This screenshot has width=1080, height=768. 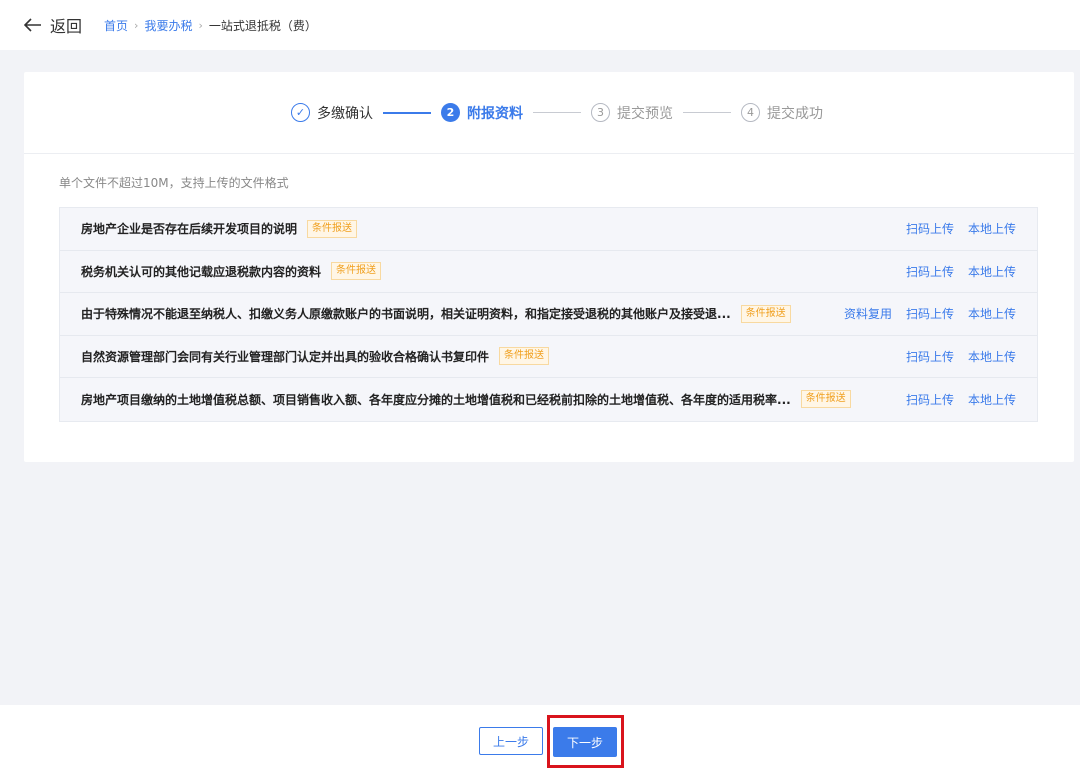 I want to click on step-number: 2, so click(x=450, y=112).